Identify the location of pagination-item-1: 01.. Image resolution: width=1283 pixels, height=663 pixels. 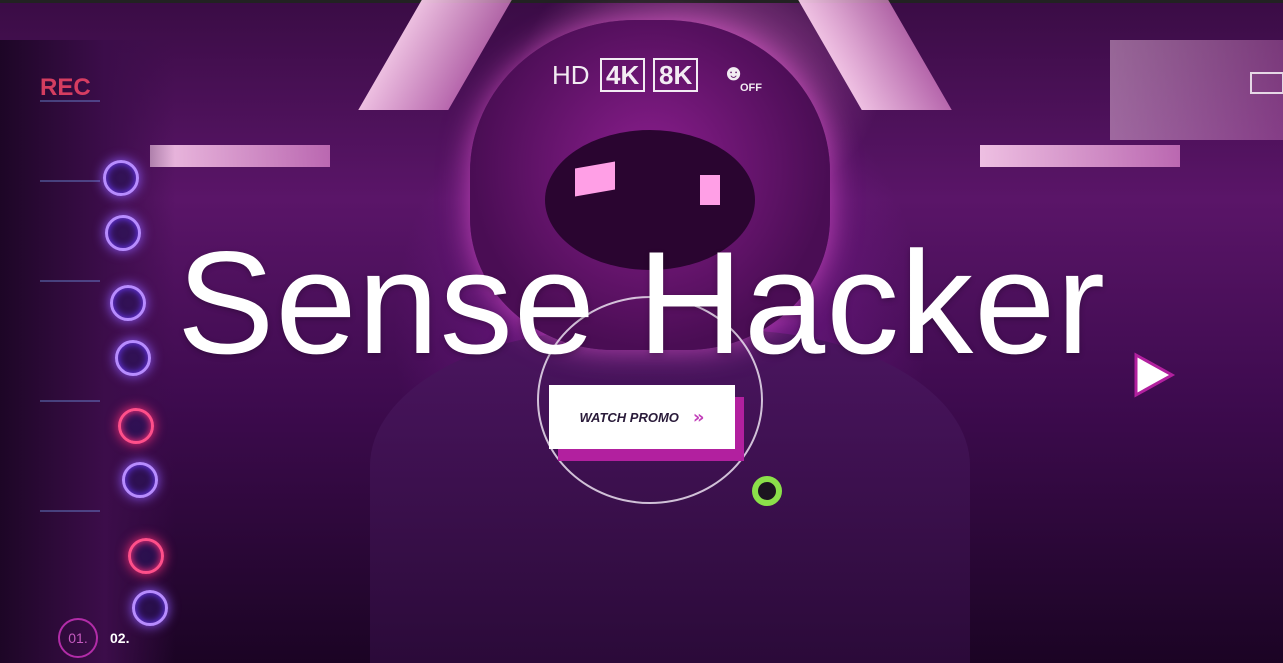
(78, 638).